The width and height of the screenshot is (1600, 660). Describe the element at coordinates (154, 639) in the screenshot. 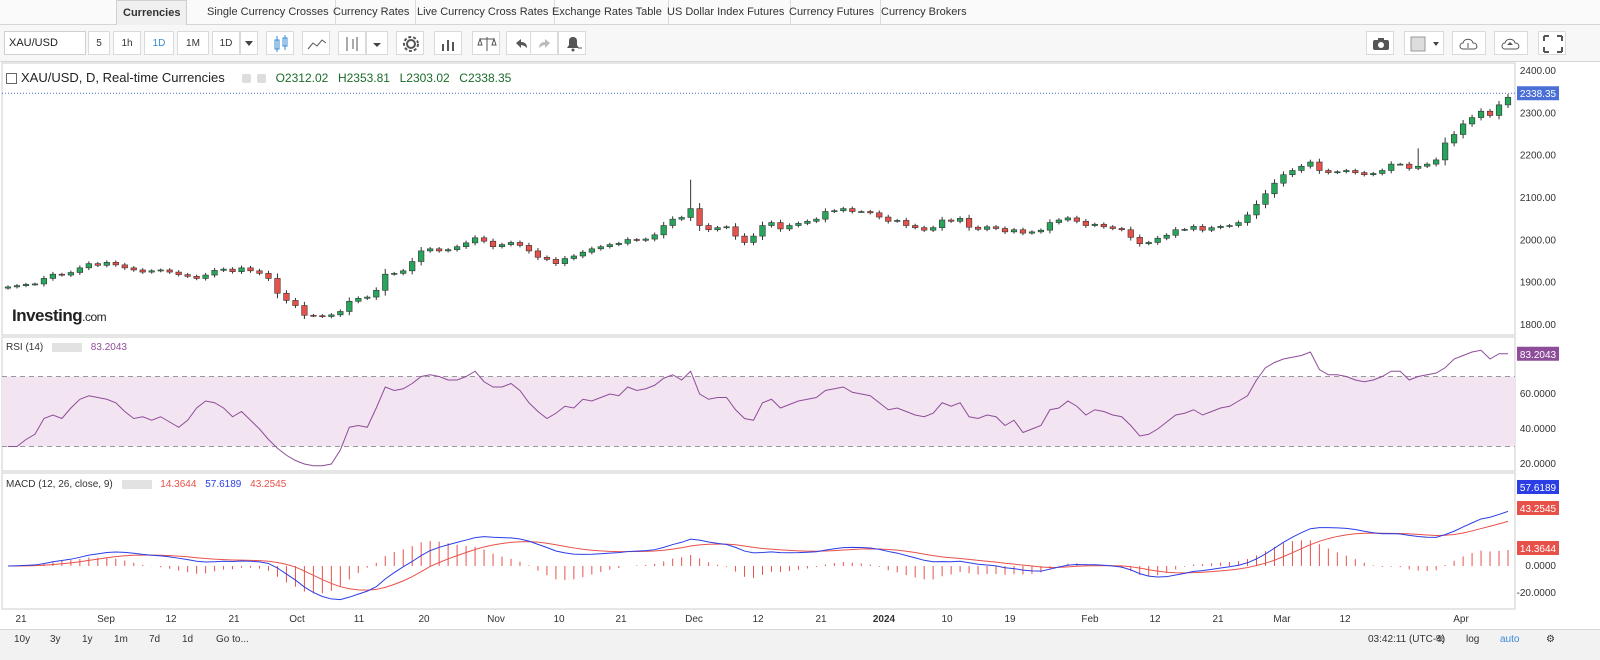

I see `range-7d-button: 7d` at that location.